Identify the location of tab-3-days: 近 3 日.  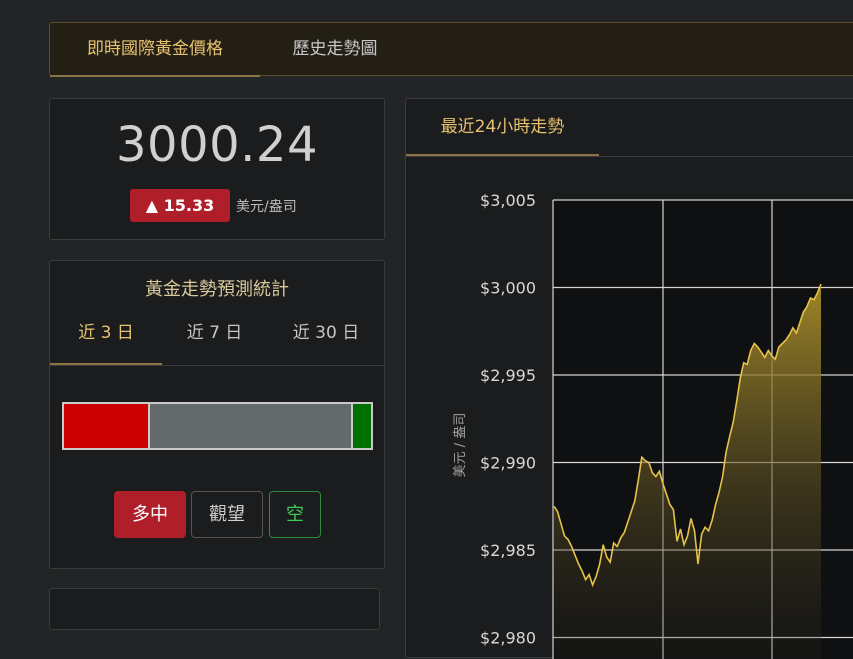
(106, 337).